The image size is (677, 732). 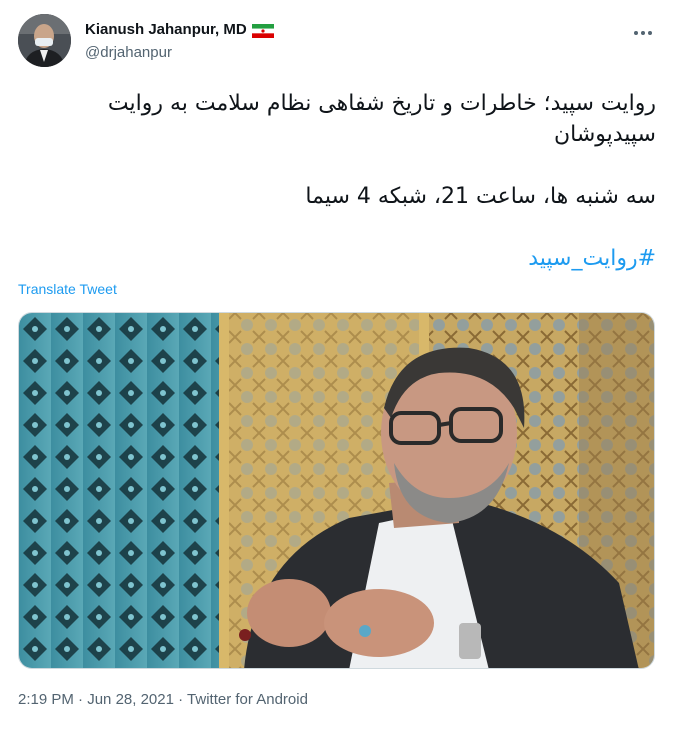 What do you see at coordinates (46, 699) in the screenshot?
I see `tweet-time: 2:19 PM` at bounding box center [46, 699].